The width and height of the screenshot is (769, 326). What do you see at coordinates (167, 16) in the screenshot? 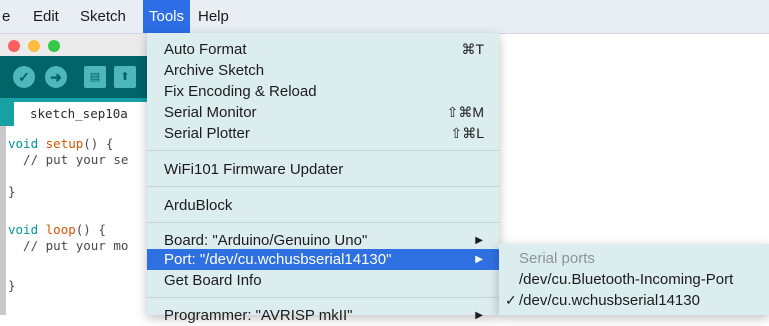
I see `menubar-item-tools: Tools` at bounding box center [167, 16].